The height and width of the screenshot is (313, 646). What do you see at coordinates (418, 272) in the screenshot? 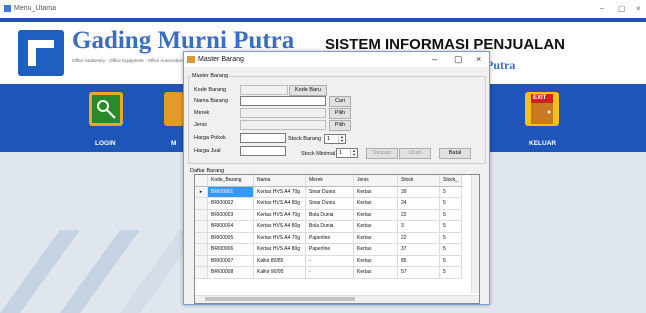
I see `cell: 57` at bounding box center [418, 272].